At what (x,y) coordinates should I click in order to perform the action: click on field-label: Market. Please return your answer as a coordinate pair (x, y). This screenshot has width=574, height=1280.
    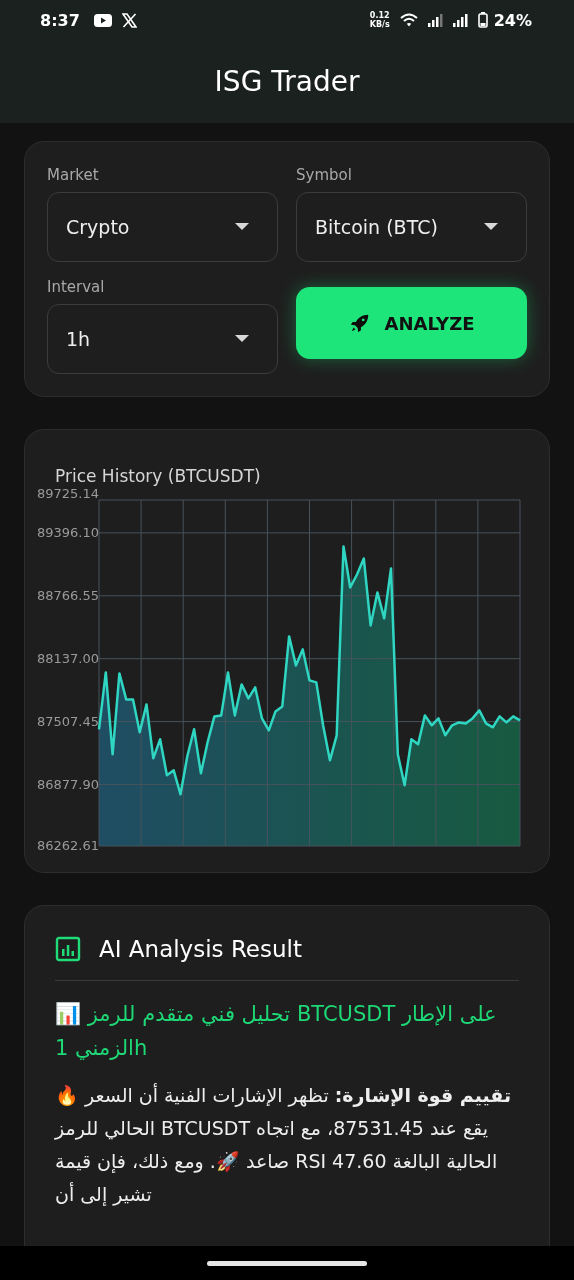
    Looking at the image, I should click on (73, 175).